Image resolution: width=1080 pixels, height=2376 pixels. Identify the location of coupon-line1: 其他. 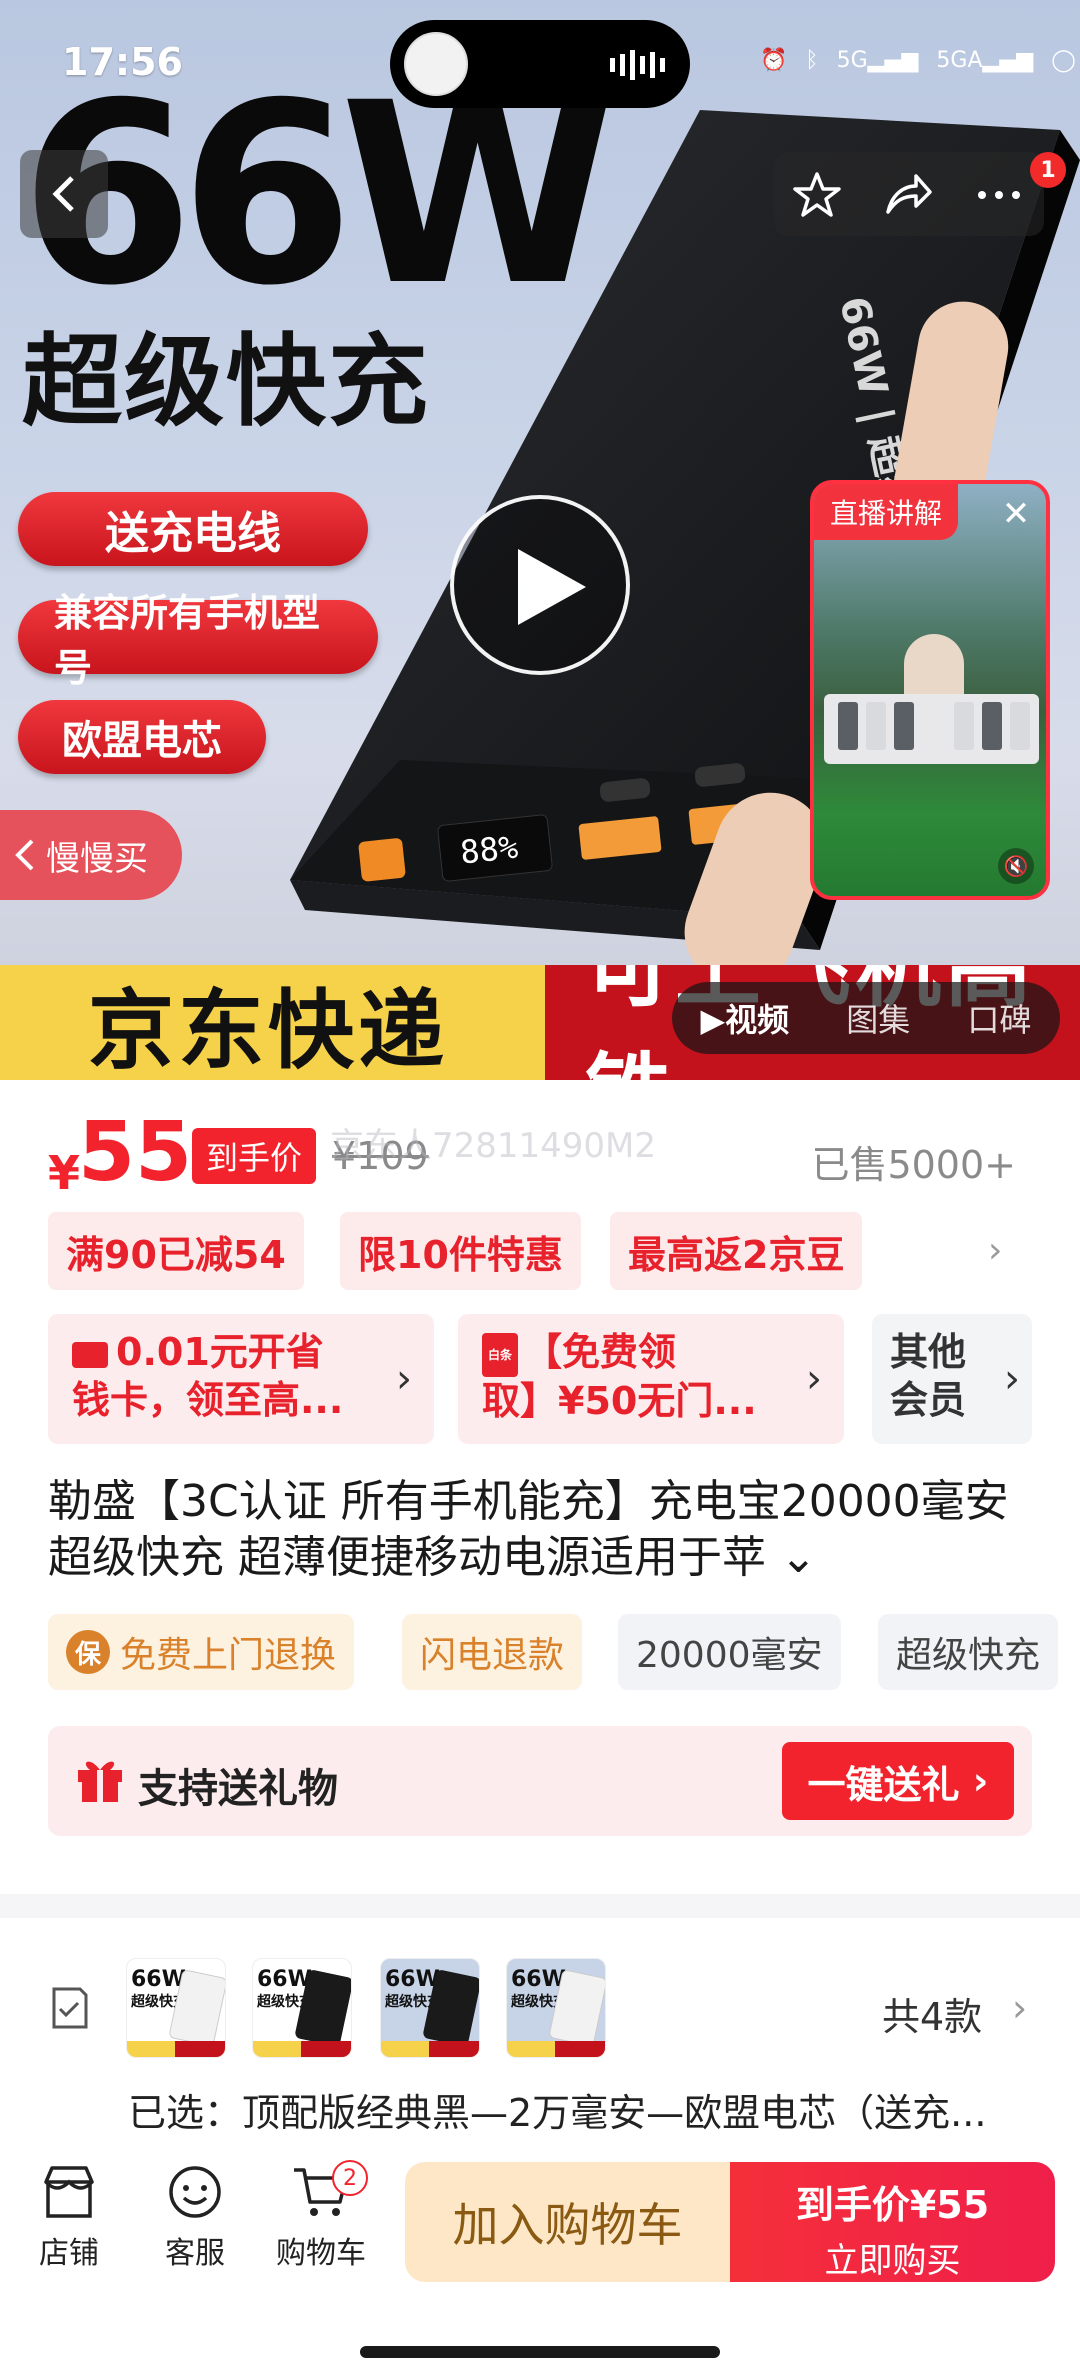
(928, 1352).